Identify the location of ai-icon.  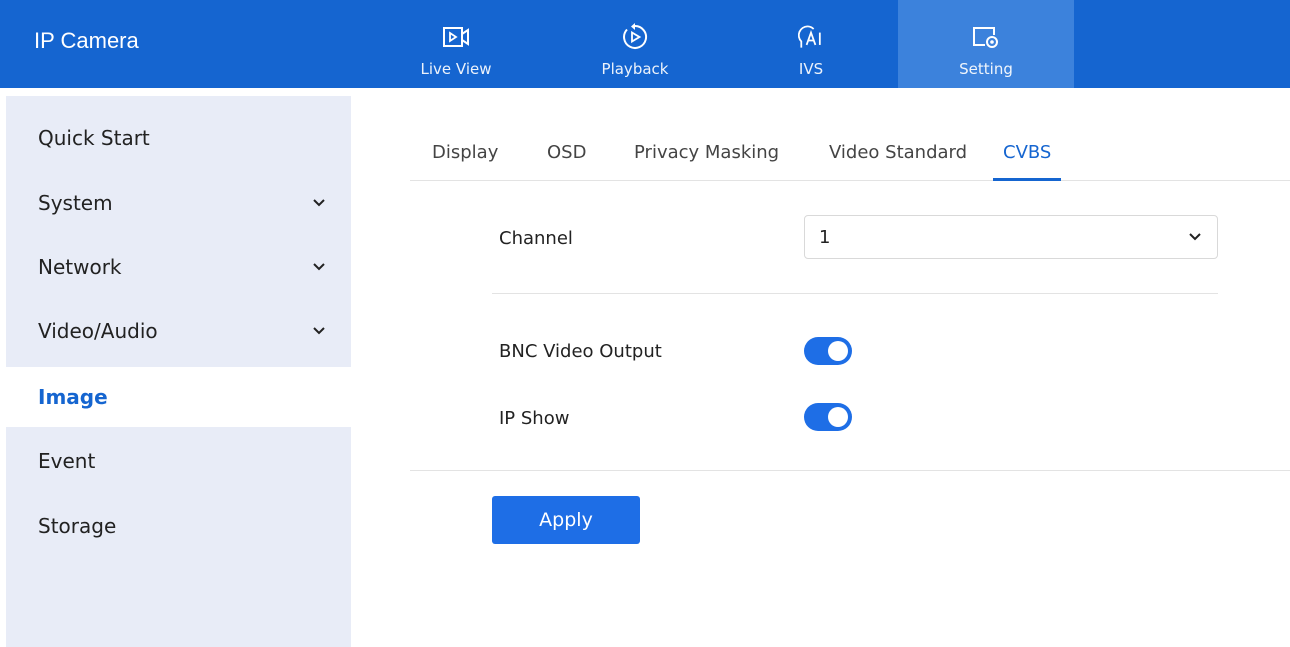
(811, 37).